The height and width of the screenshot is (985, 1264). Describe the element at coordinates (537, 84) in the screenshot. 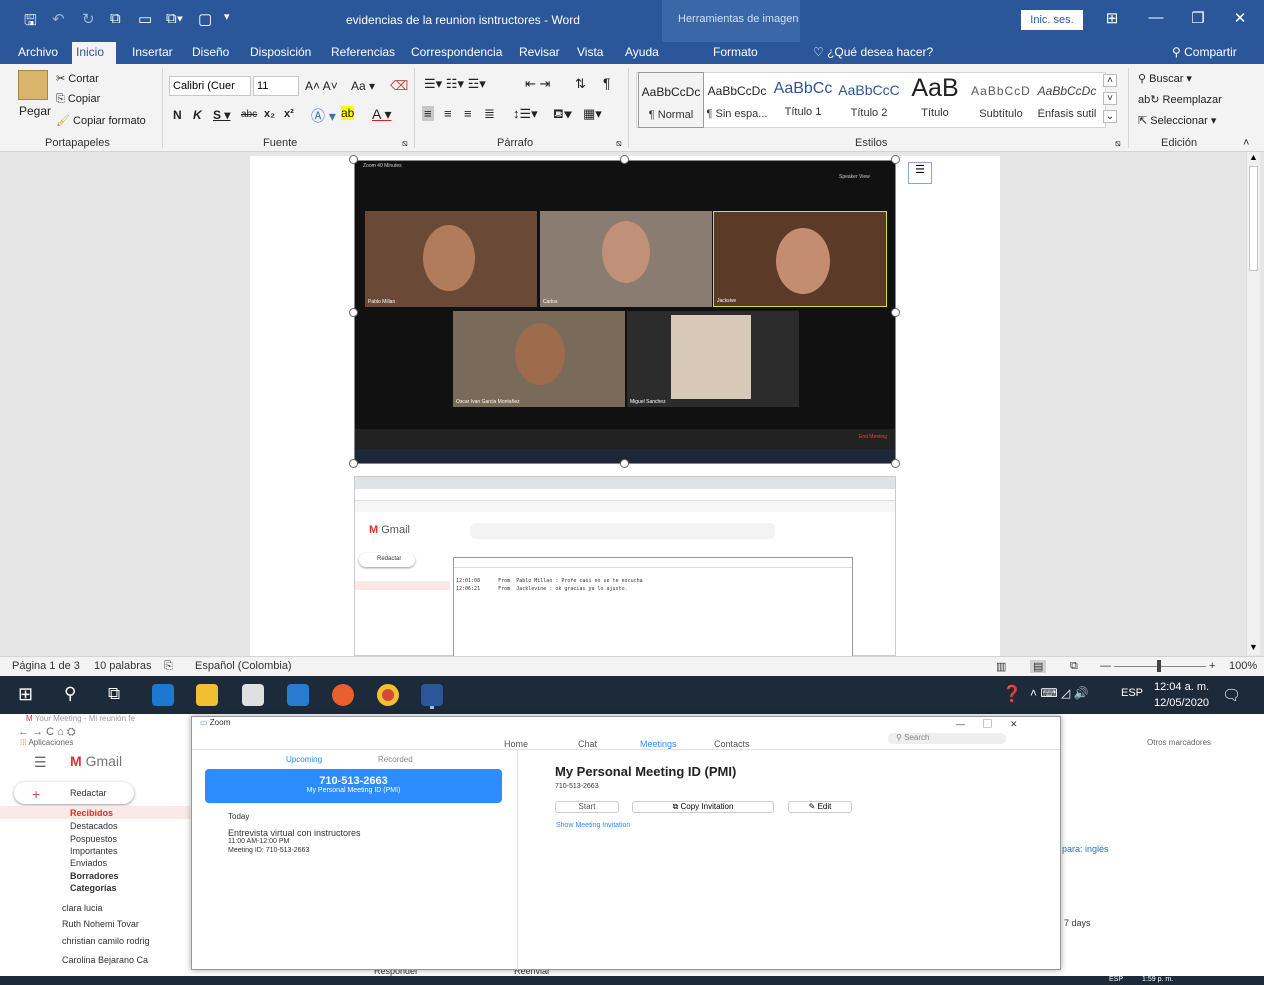

I see `indent-icon: ⇤ ⇥` at that location.